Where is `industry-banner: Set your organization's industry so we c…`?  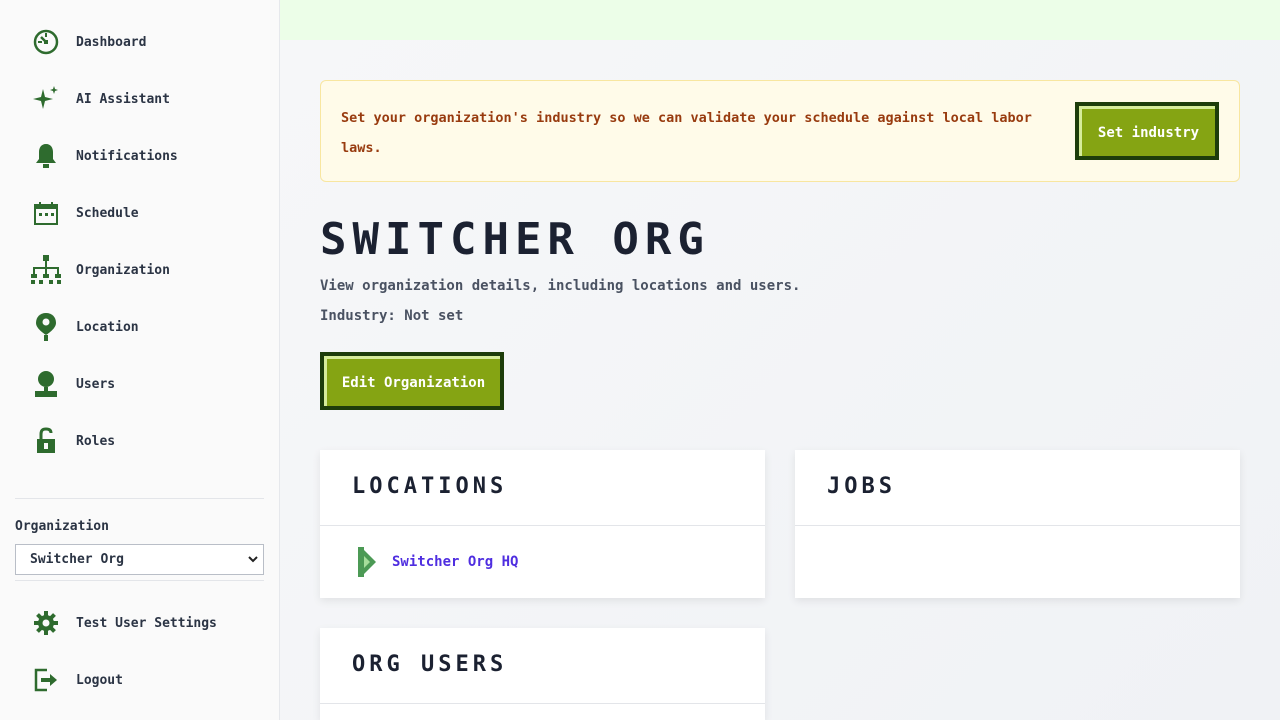
industry-banner: Set your organization's industry so we c… is located at coordinates (780, 131).